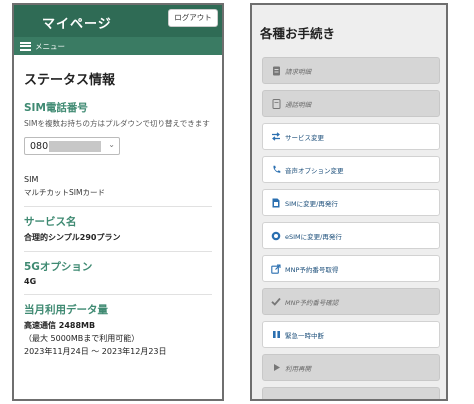  I want to click on option-5g-title: 5Gオプション, so click(58, 267).